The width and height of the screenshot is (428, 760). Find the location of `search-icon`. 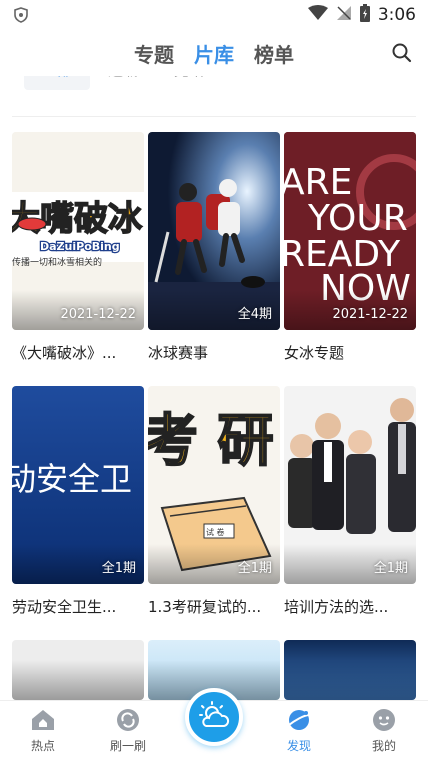

search-icon is located at coordinates (402, 53).